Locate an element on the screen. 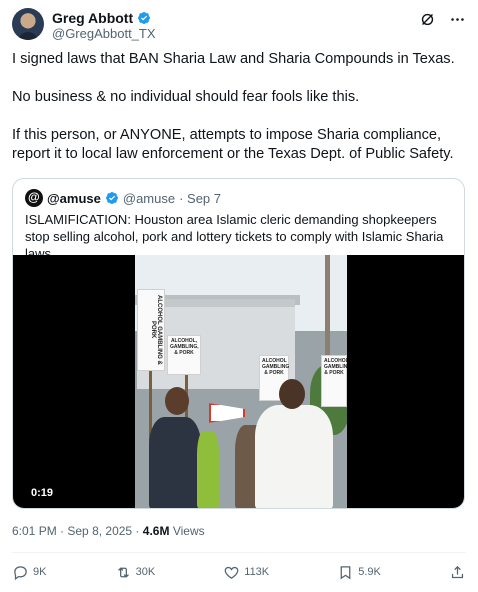 Image resolution: width=478 pixels, height=592 pixels. more-icon is located at coordinates (457, 19).